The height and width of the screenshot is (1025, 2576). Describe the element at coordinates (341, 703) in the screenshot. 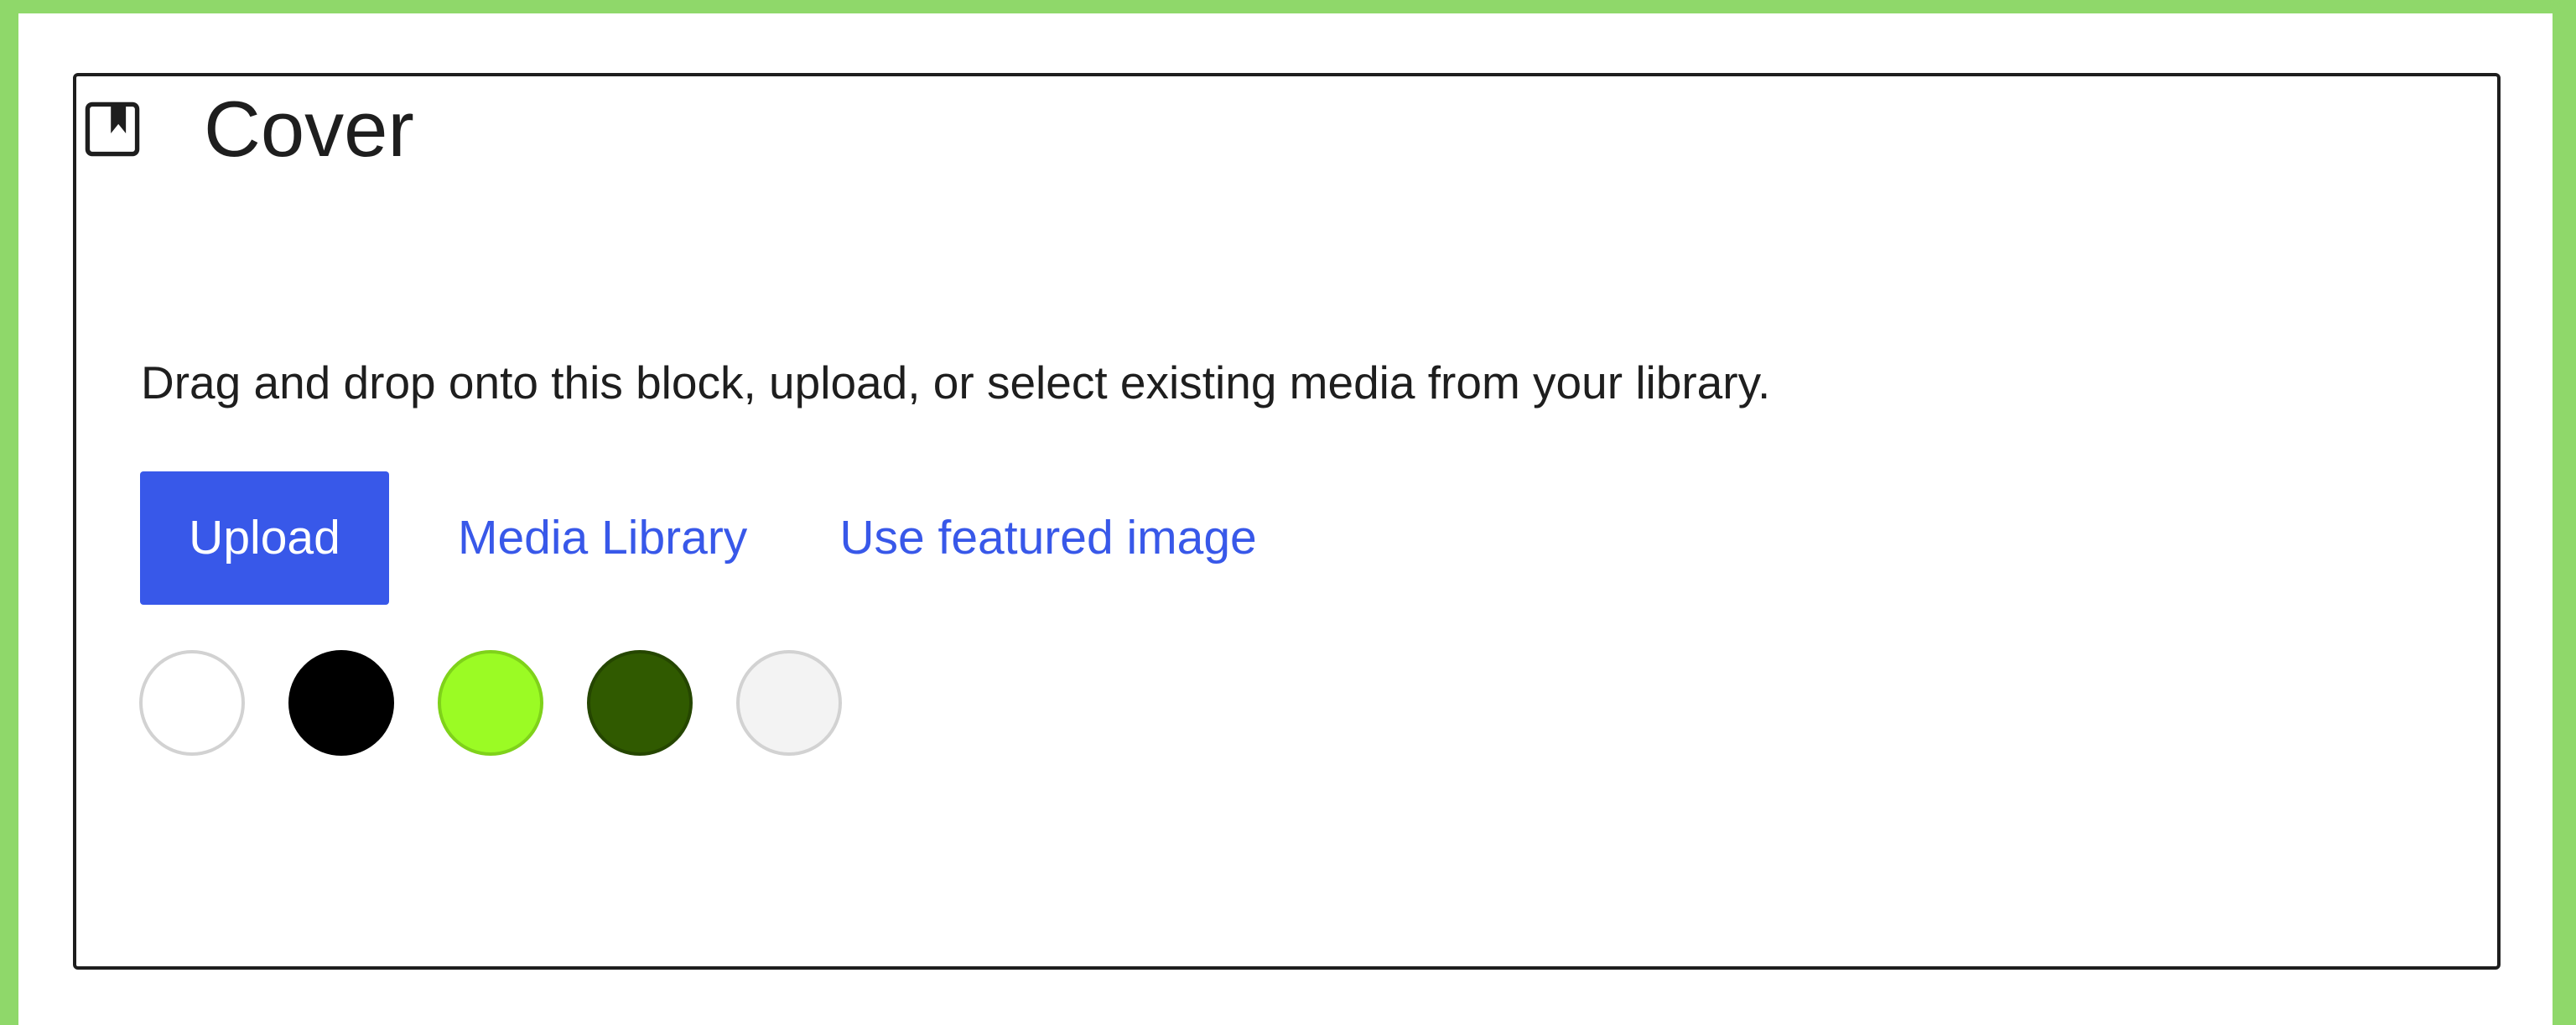

I see `color-swatch-black` at that location.